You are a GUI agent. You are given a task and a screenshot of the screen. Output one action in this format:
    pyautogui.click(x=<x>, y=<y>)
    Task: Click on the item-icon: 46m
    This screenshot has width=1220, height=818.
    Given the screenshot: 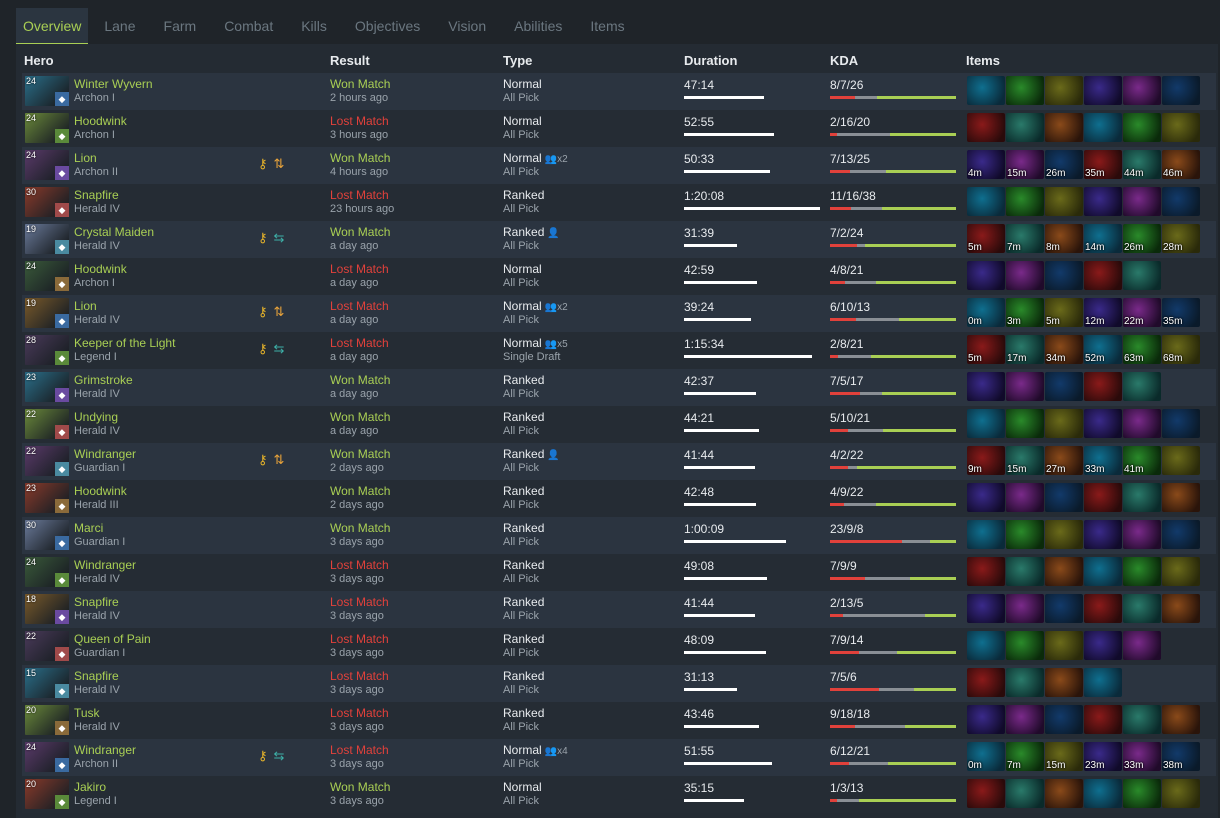 What is the action you would take?
    pyautogui.click(x=1181, y=164)
    